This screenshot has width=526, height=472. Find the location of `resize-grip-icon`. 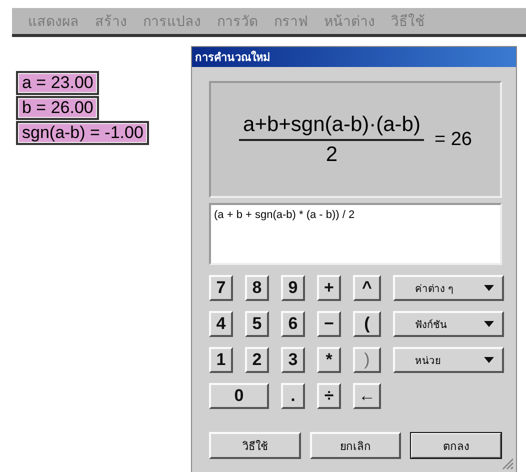

resize-grip-icon is located at coordinates (508, 464).